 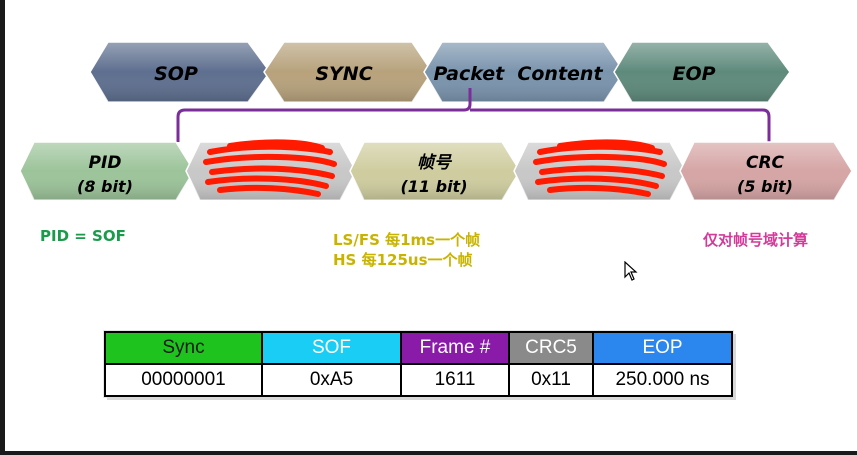 What do you see at coordinates (183, 348) in the screenshot?
I see `header-sync: Sync` at bounding box center [183, 348].